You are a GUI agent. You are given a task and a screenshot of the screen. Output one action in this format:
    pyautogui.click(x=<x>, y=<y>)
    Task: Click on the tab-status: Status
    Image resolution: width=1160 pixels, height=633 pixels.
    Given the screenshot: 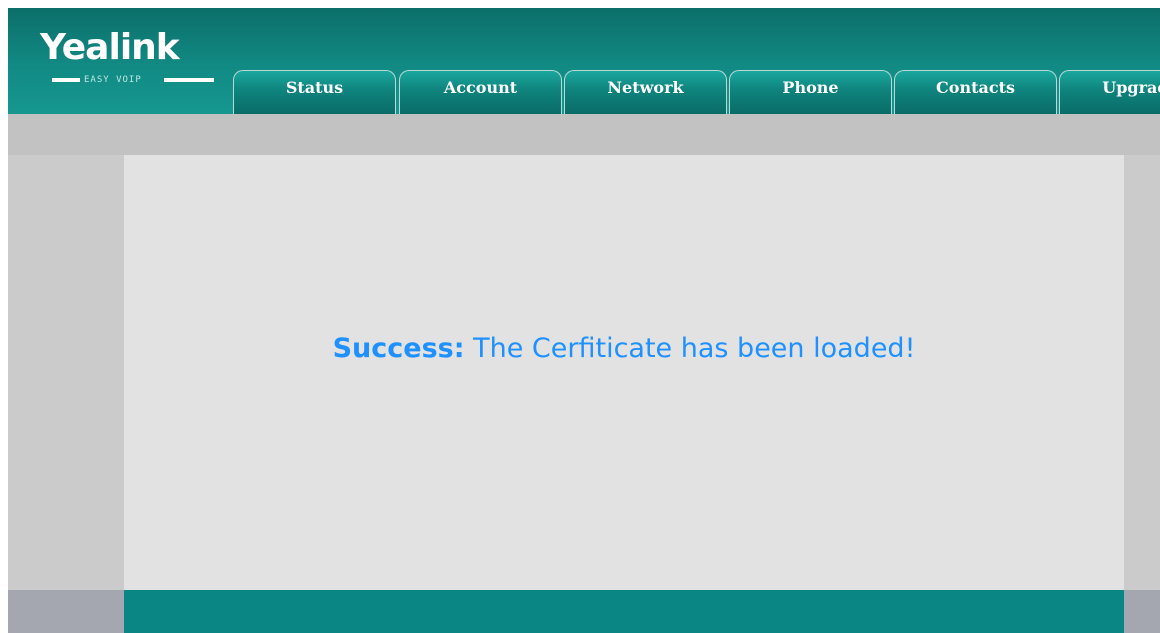 What is the action you would take?
    pyautogui.click(x=314, y=92)
    